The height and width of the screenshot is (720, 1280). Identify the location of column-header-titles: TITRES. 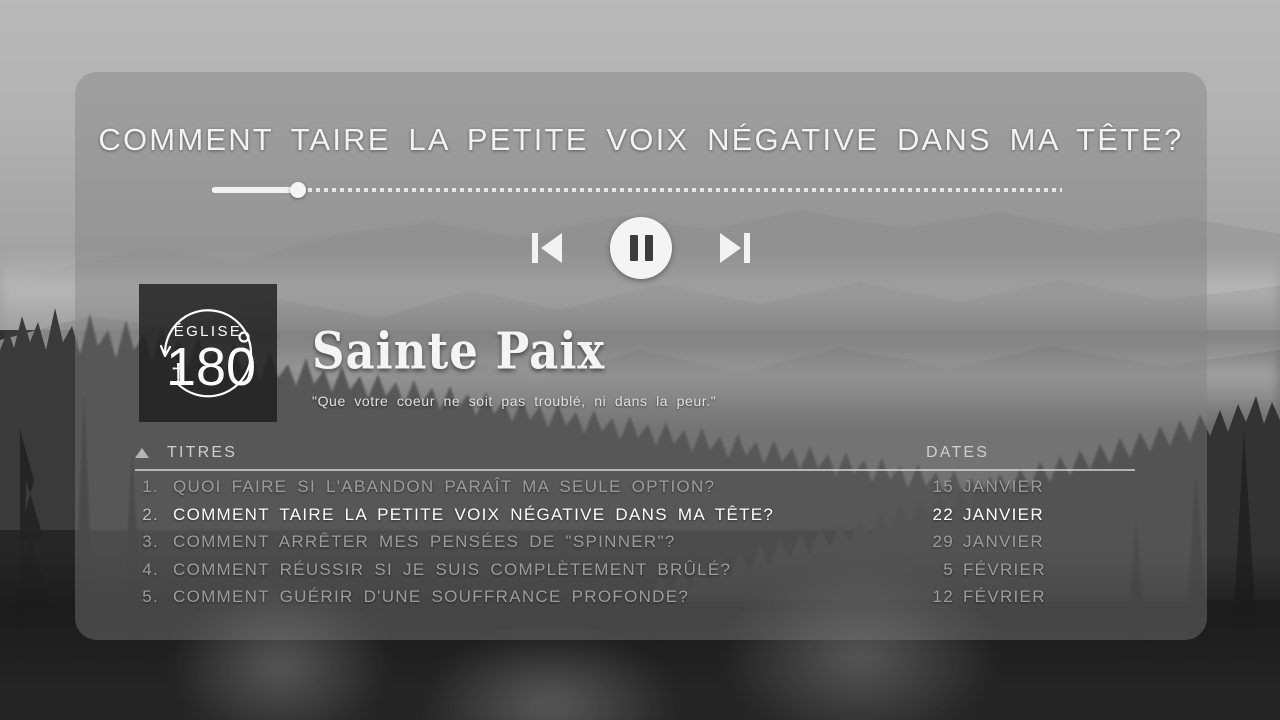
(543, 453).